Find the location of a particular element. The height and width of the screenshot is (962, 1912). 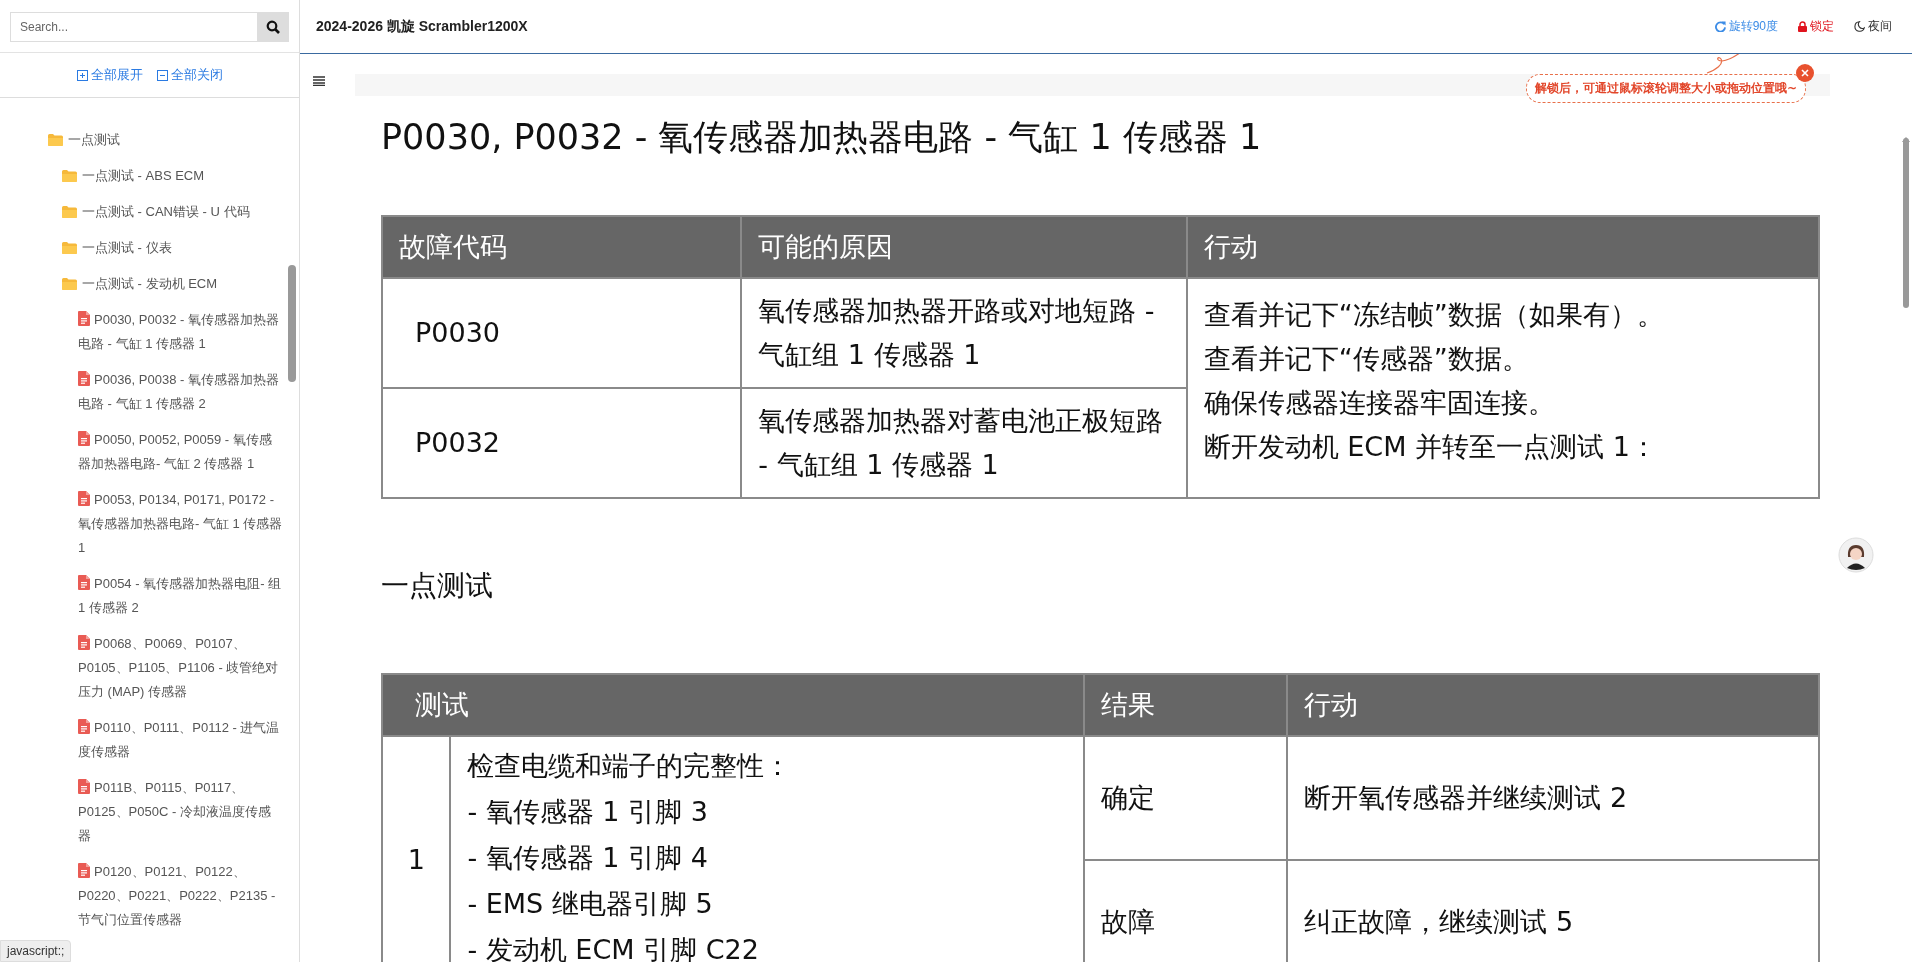

tree-item: 一点测试 is located at coordinates (94, 140).